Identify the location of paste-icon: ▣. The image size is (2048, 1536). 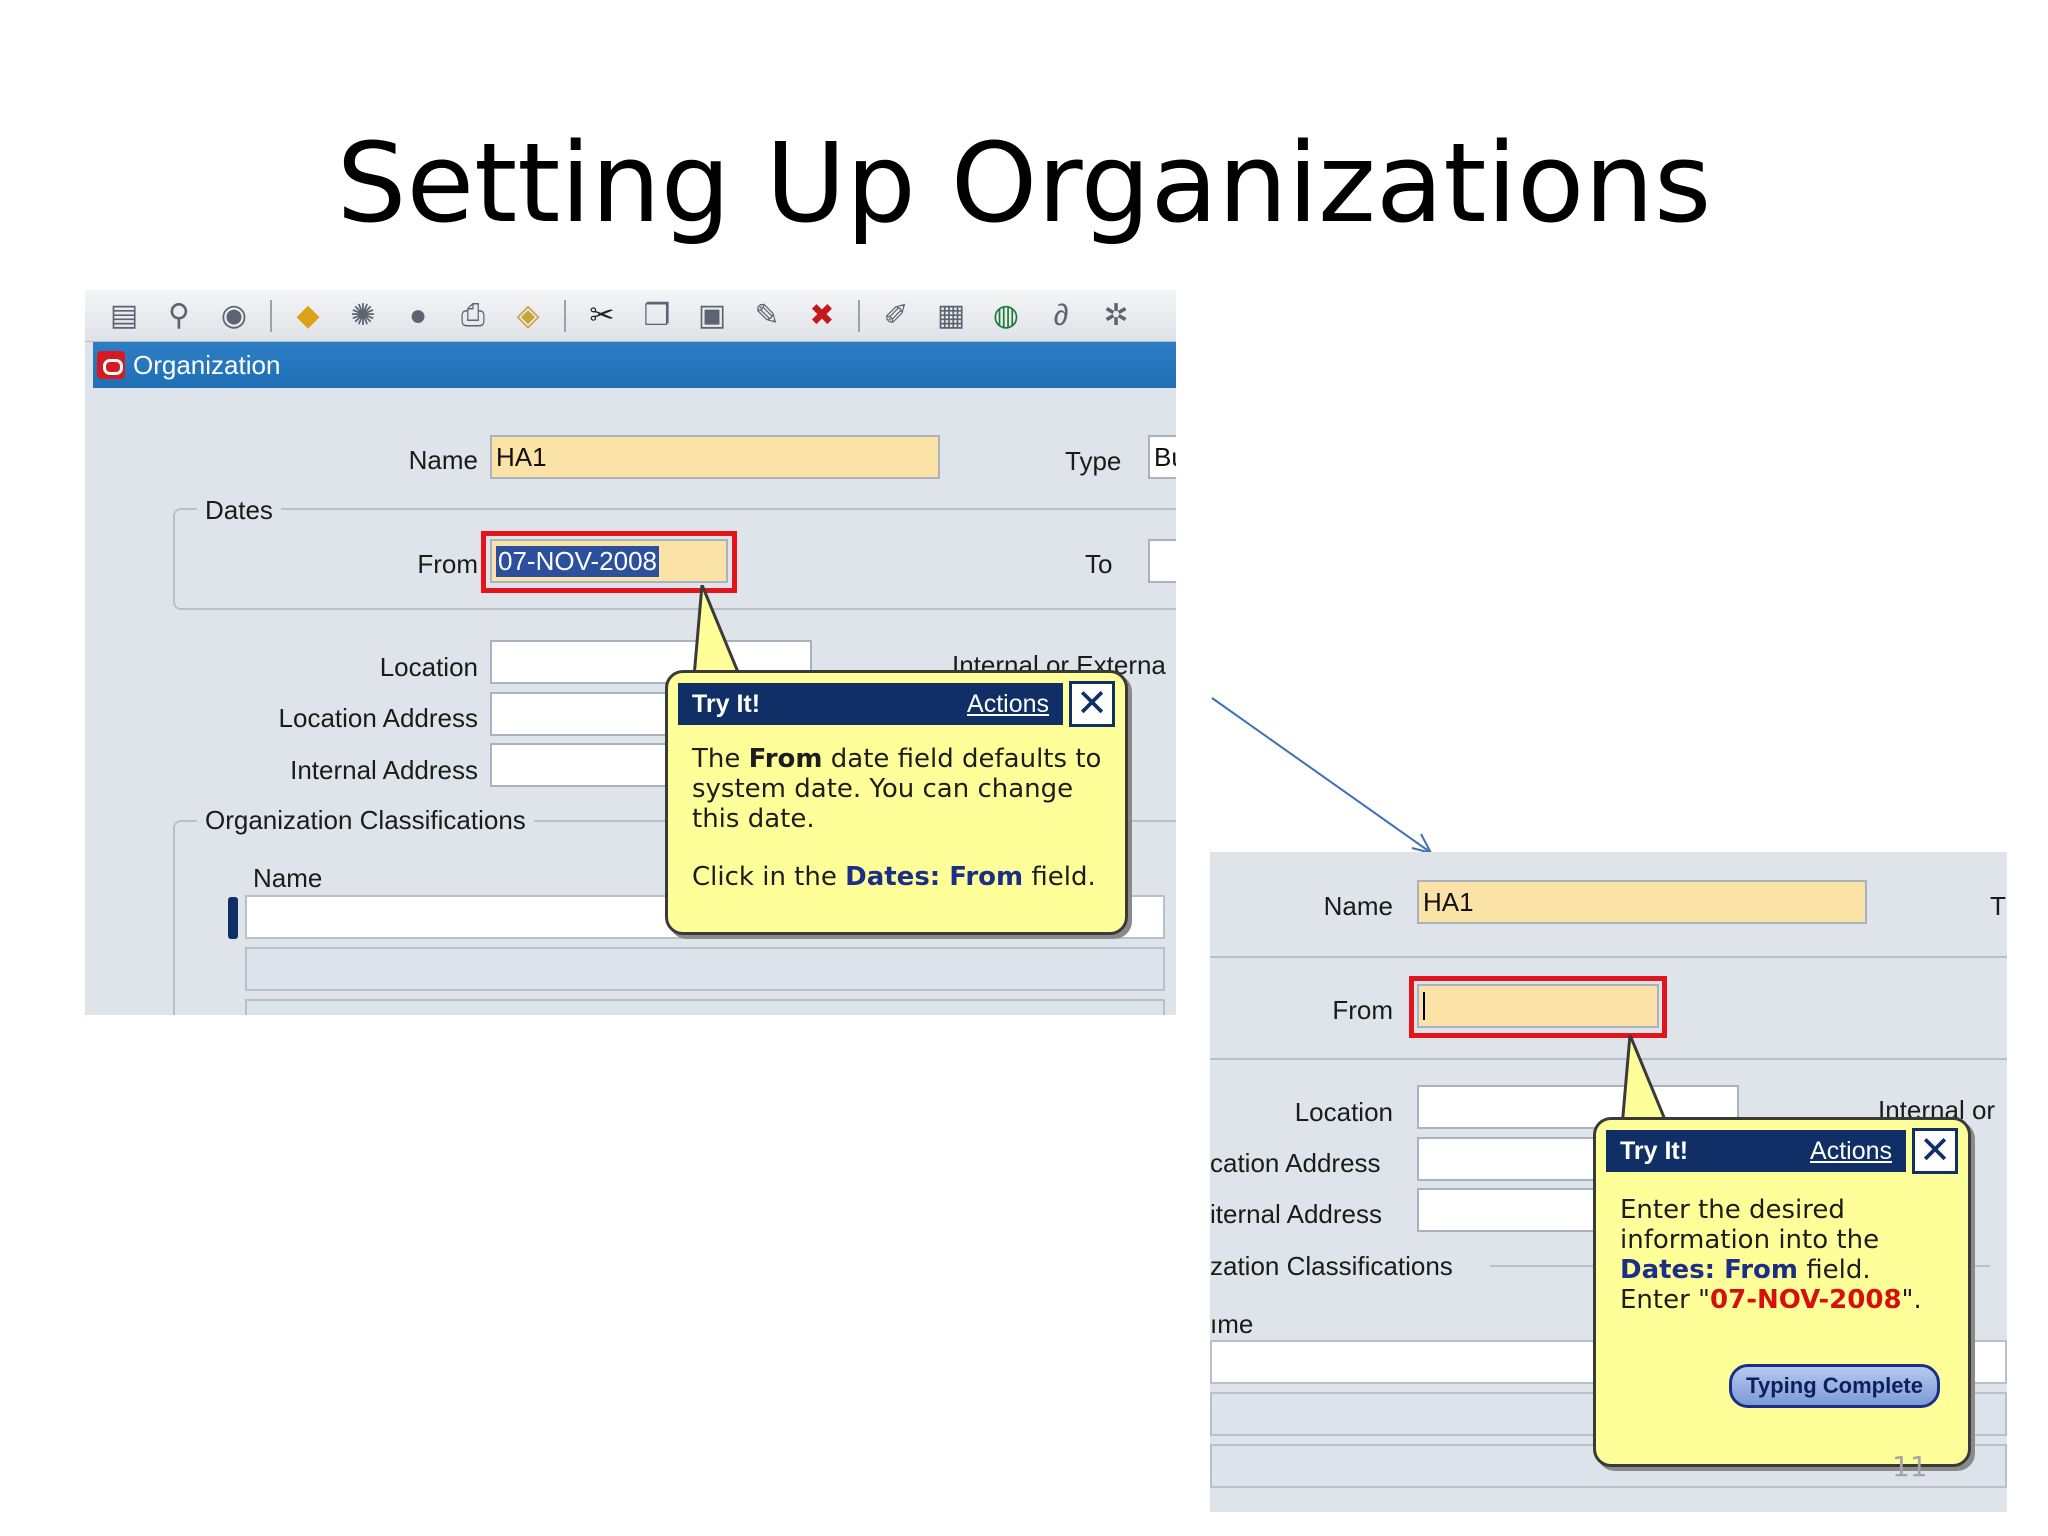
(712, 316).